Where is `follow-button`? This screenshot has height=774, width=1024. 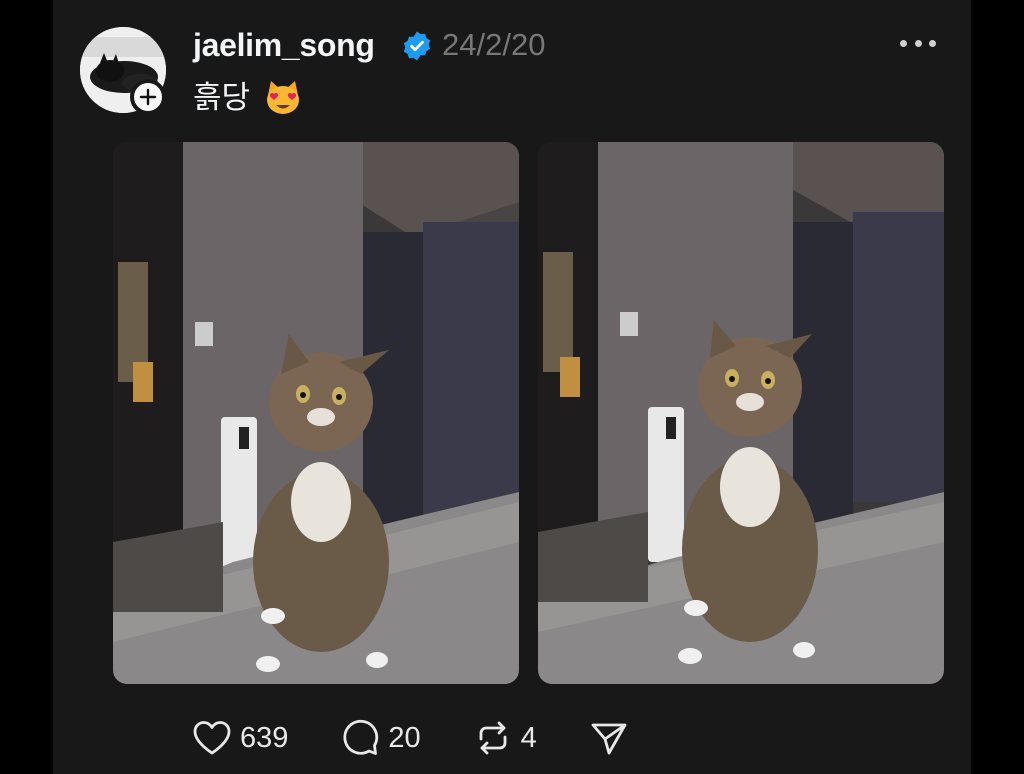
follow-button is located at coordinates (148, 97).